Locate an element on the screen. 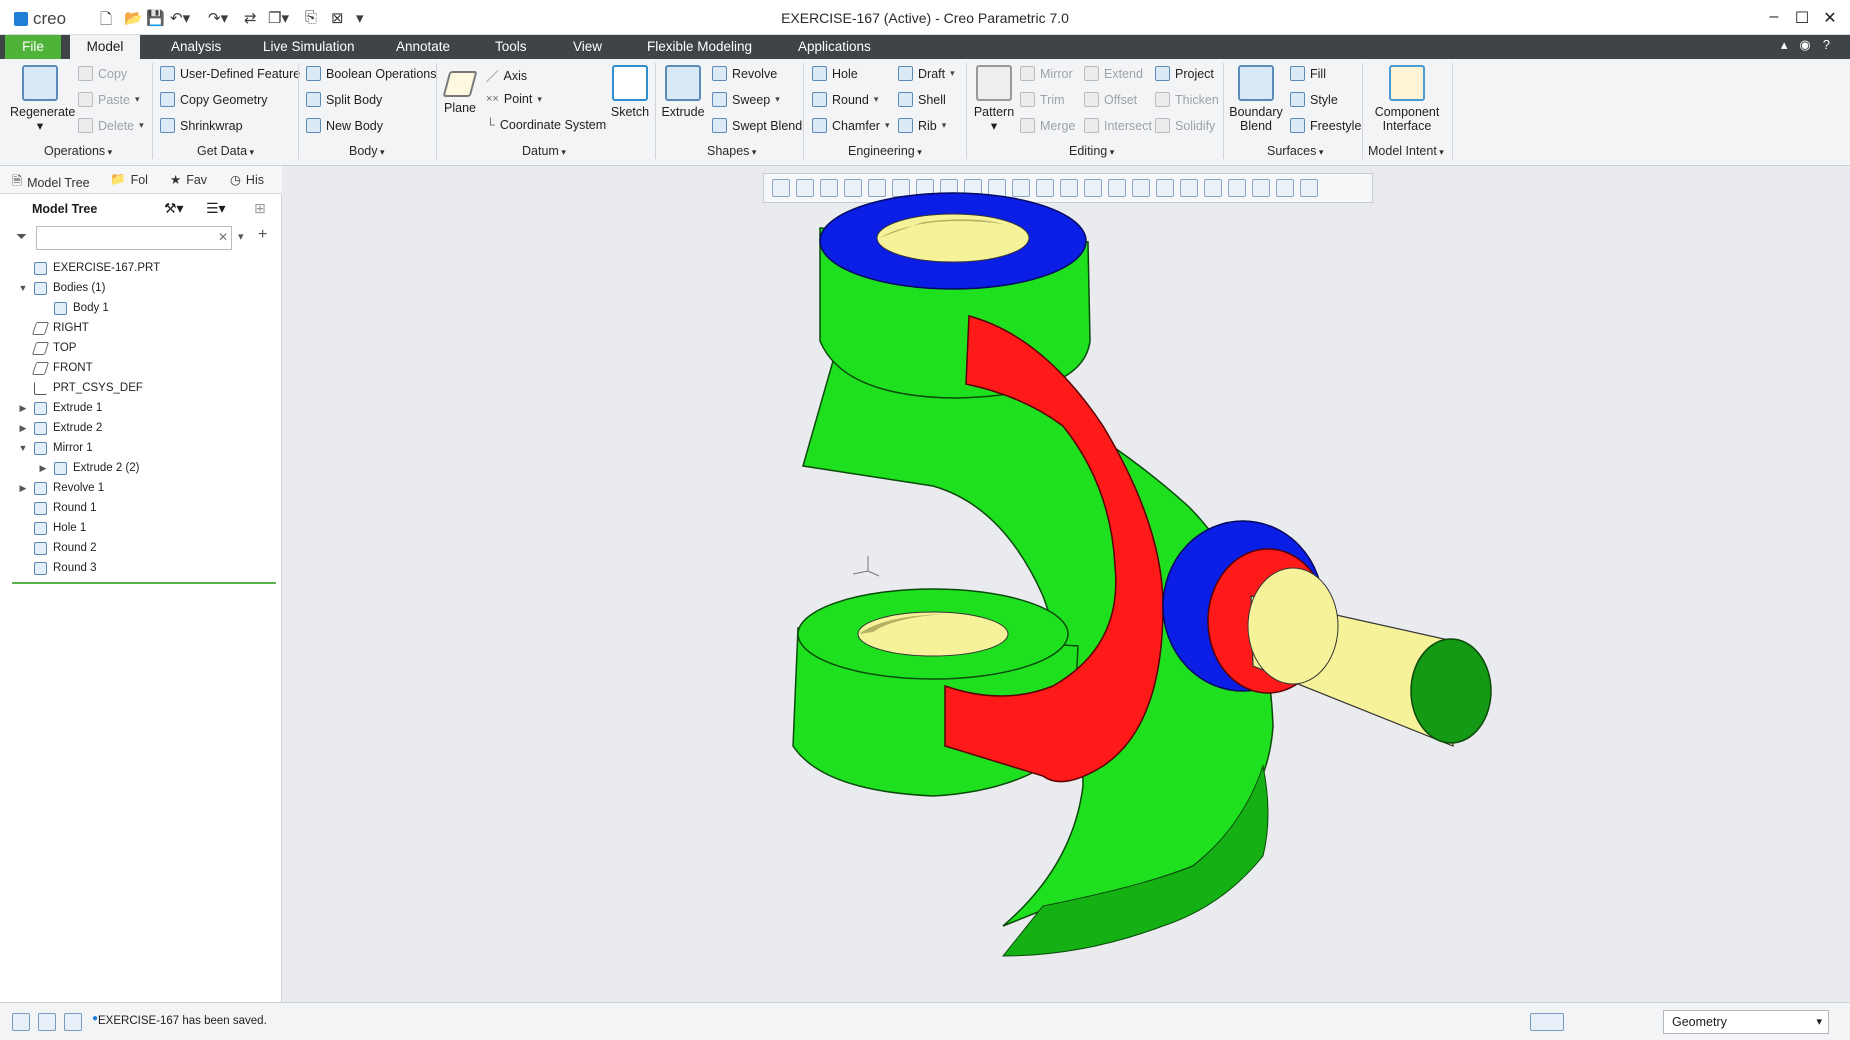  axis-button: ／ Axis is located at coordinates (506, 75).